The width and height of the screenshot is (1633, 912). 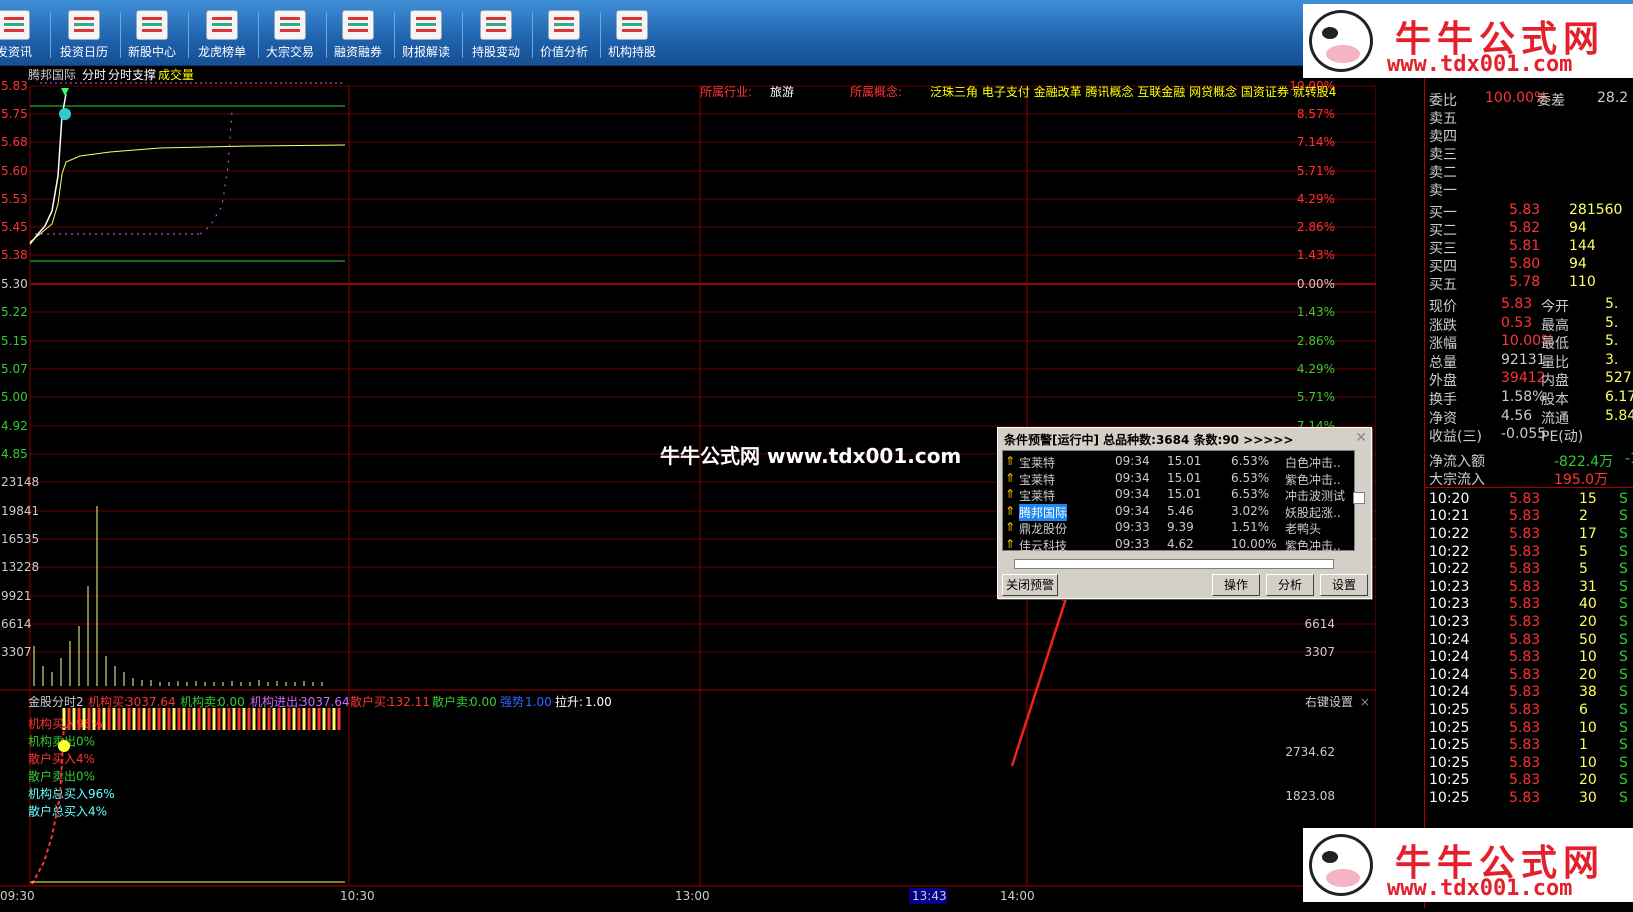 I want to click on toolbar-item-9: 机构持股, so click(x=632, y=36).